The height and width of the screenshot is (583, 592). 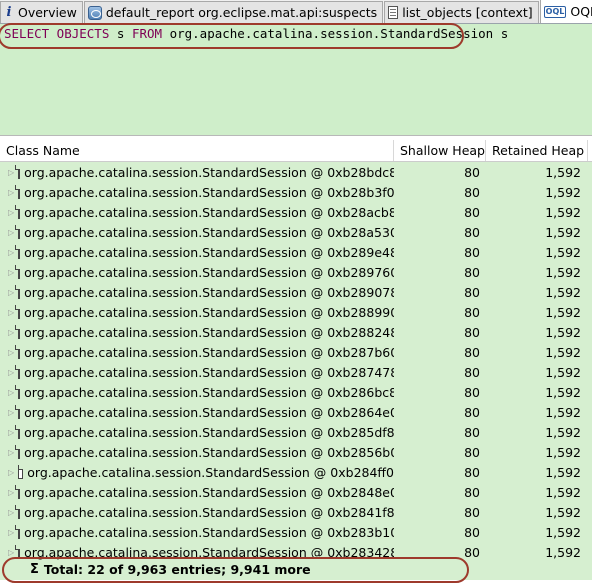 What do you see at coordinates (47, 12) in the screenshot?
I see `tab-label: Overview` at bounding box center [47, 12].